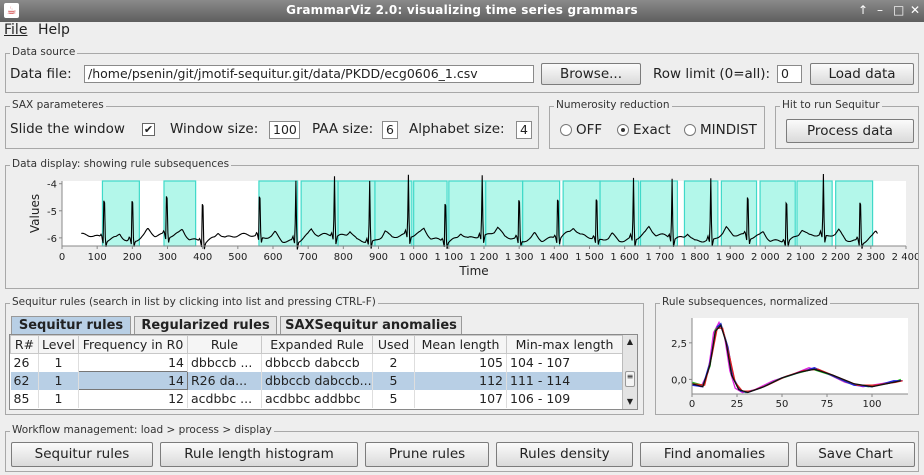  I want to click on rules-density-button: Rules density, so click(564, 454).